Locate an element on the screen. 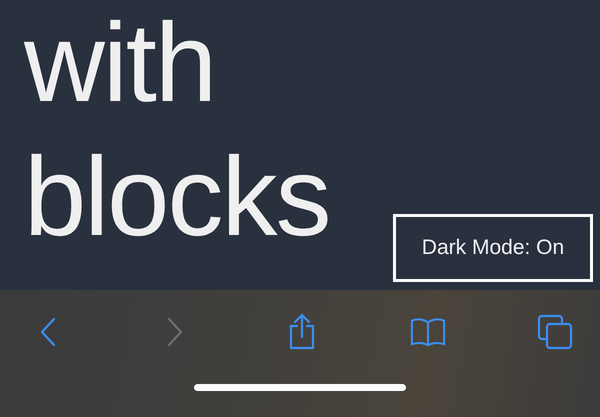 The width and height of the screenshot is (600, 417). heading-line: with is located at coordinates (120, 63).